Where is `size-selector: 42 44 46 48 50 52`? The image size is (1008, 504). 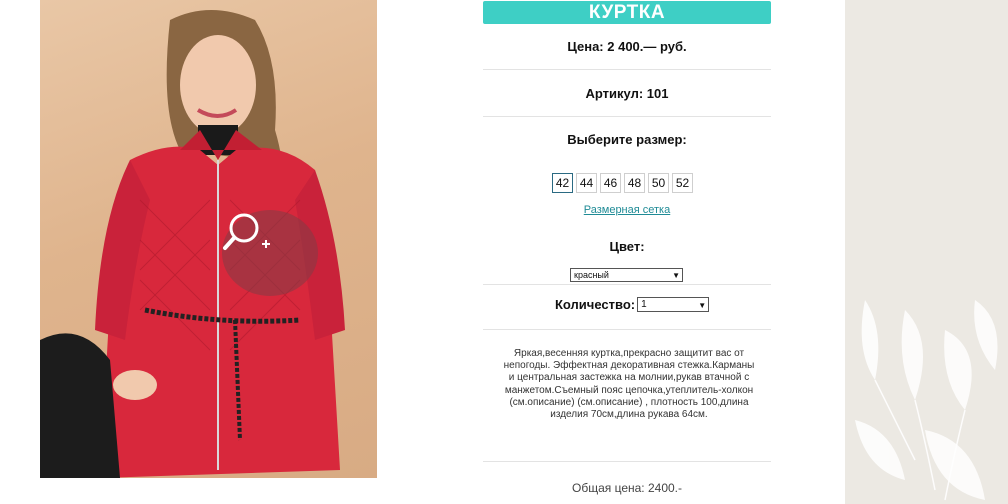 size-selector: 42 44 46 48 50 52 is located at coordinates (622, 183).